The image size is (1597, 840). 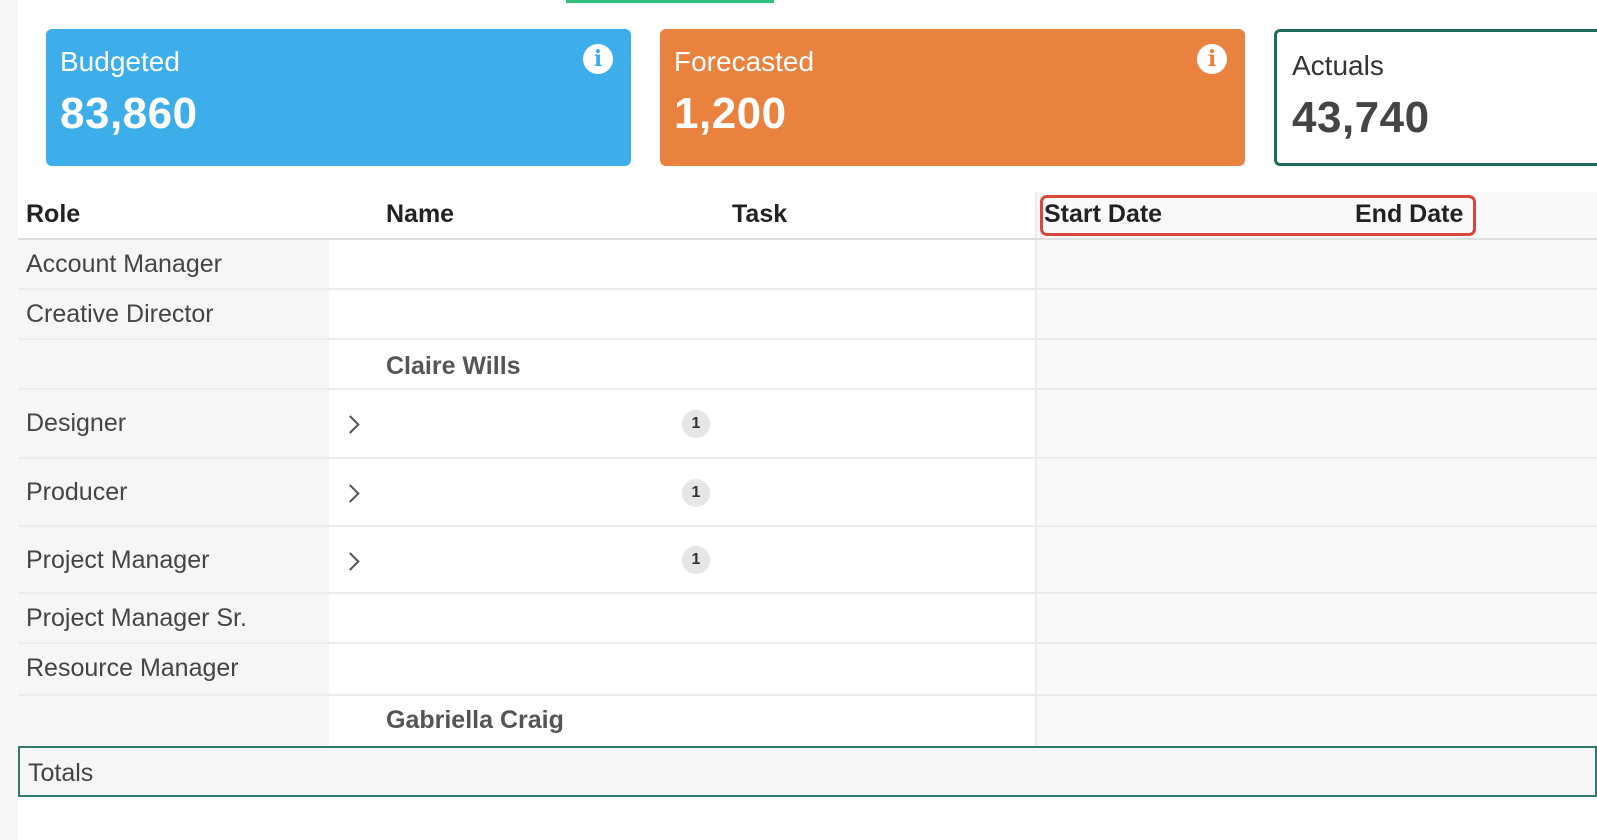 What do you see at coordinates (807, 365) in the screenshot?
I see `table-row: Claire Wills` at bounding box center [807, 365].